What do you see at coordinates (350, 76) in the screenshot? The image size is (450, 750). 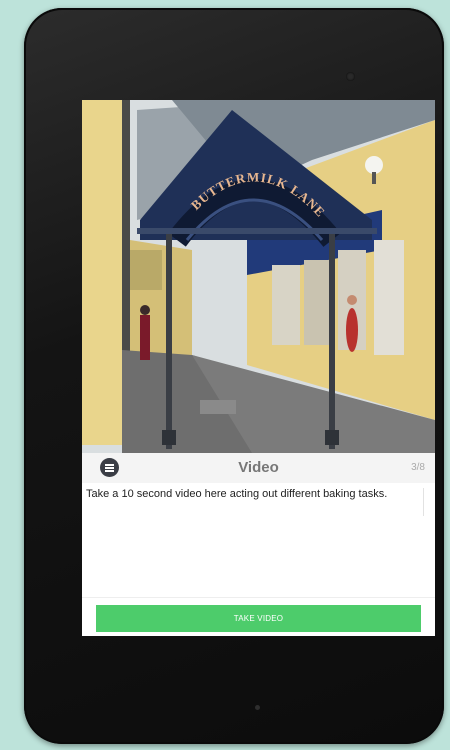 I see `front-camera` at bounding box center [350, 76].